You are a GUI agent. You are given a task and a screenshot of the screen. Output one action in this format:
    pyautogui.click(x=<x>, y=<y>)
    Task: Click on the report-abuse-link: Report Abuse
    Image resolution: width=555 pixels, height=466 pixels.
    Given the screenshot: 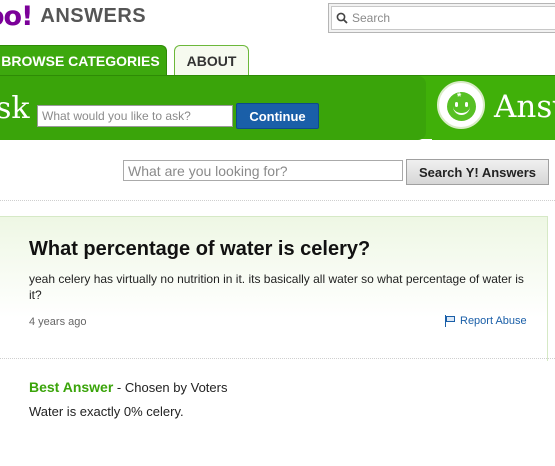 What is the action you would take?
    pyautogui.click(x=485, y=321)
    